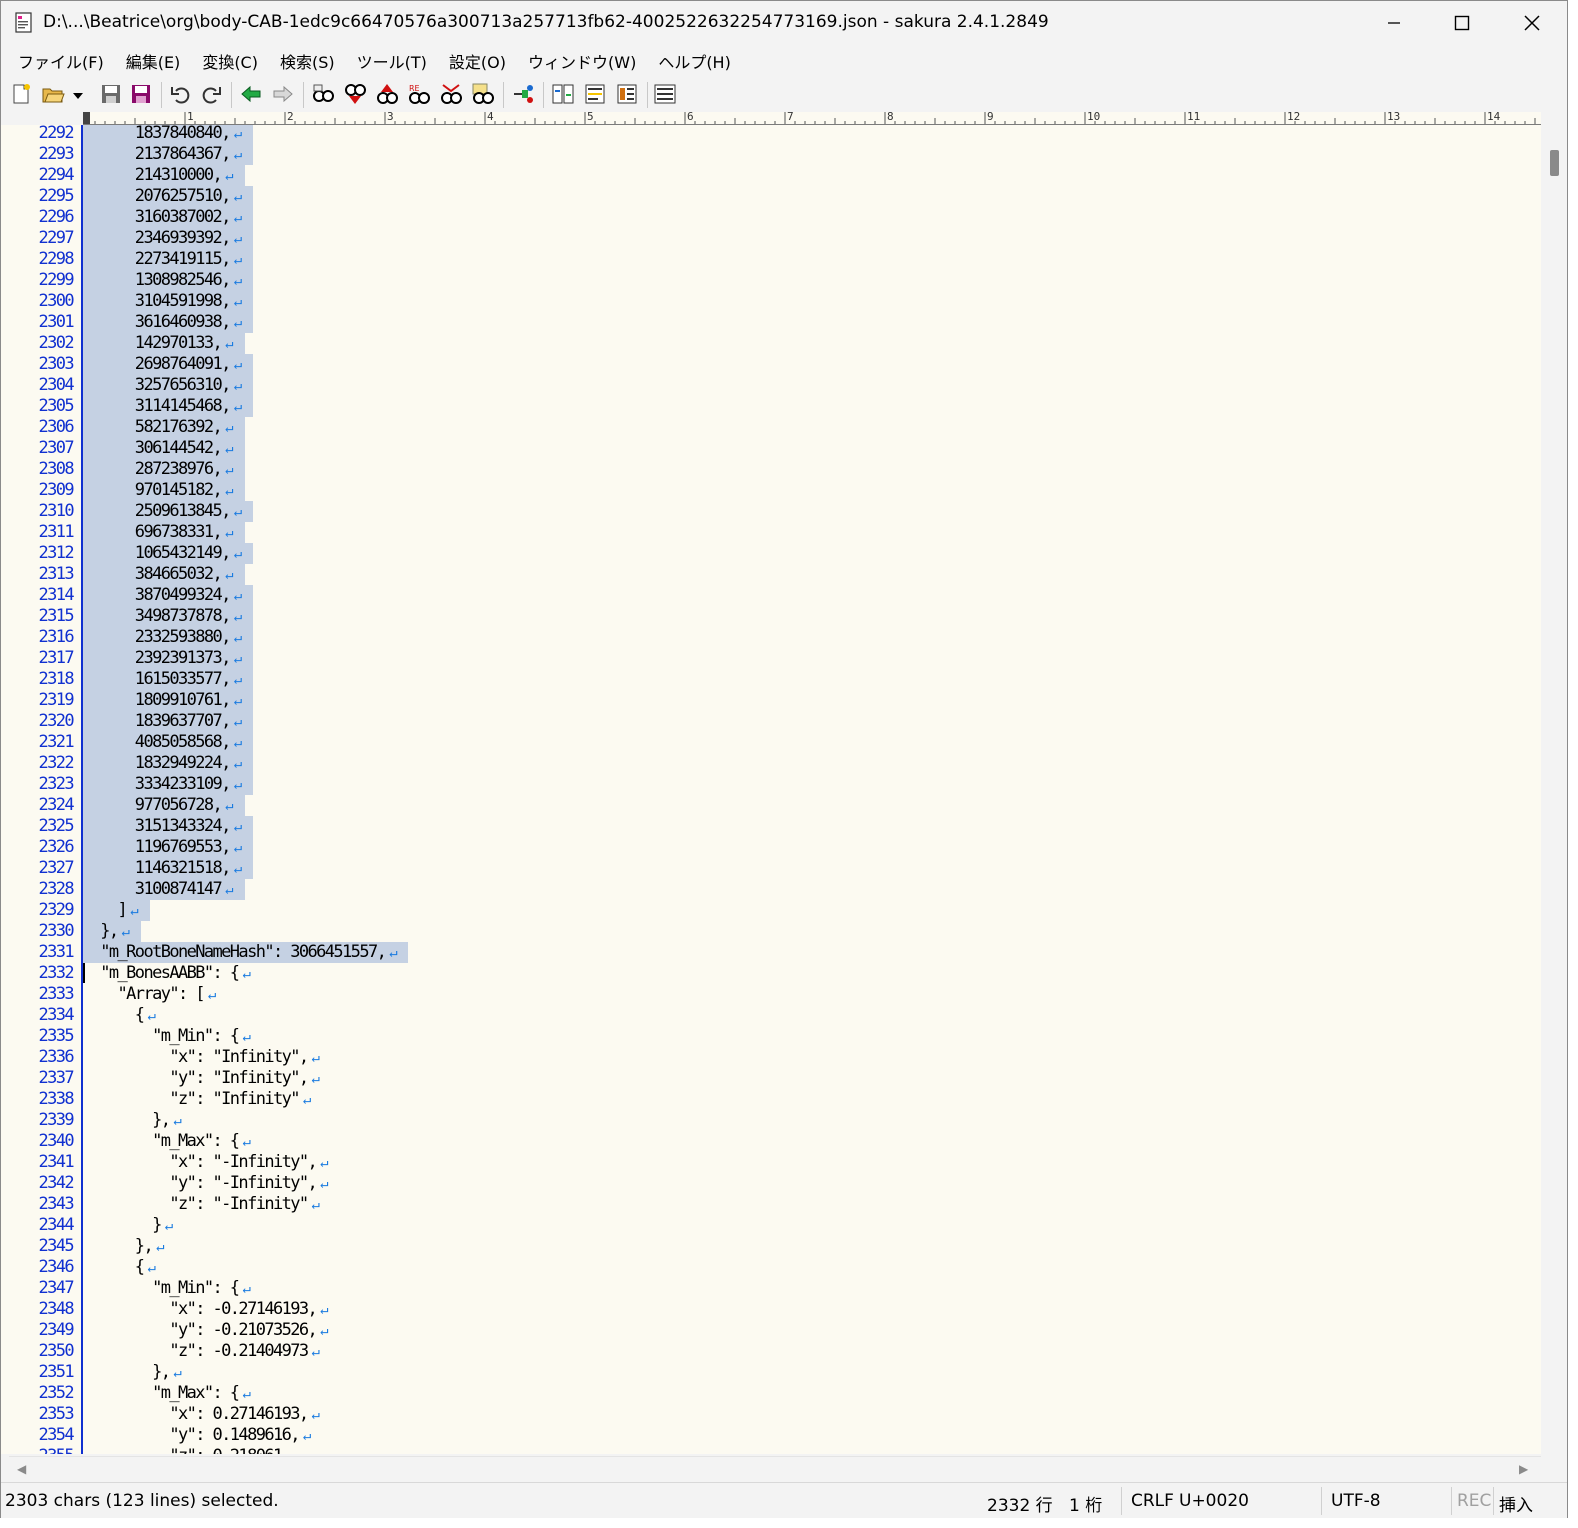 Image resolution: width=1578 pixels, height=1528 pixels. I want to click on code-line: 2137864367, ↵, so click(162, 154).